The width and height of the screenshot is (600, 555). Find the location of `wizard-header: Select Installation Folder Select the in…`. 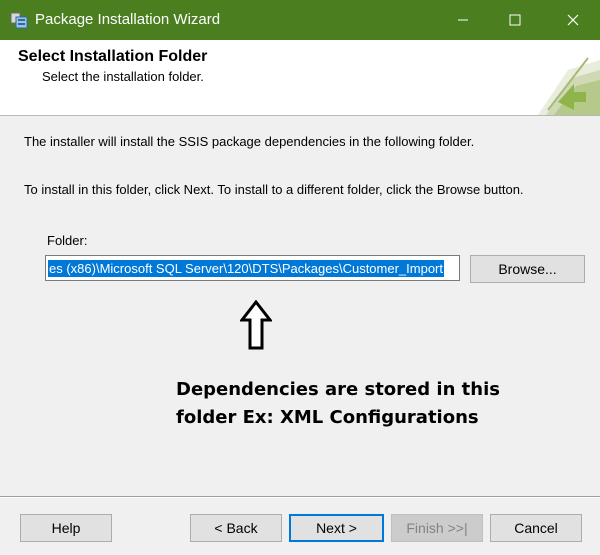

wizard-header: Select Installation Folder Select the in… is located at coordinates (300, 78).